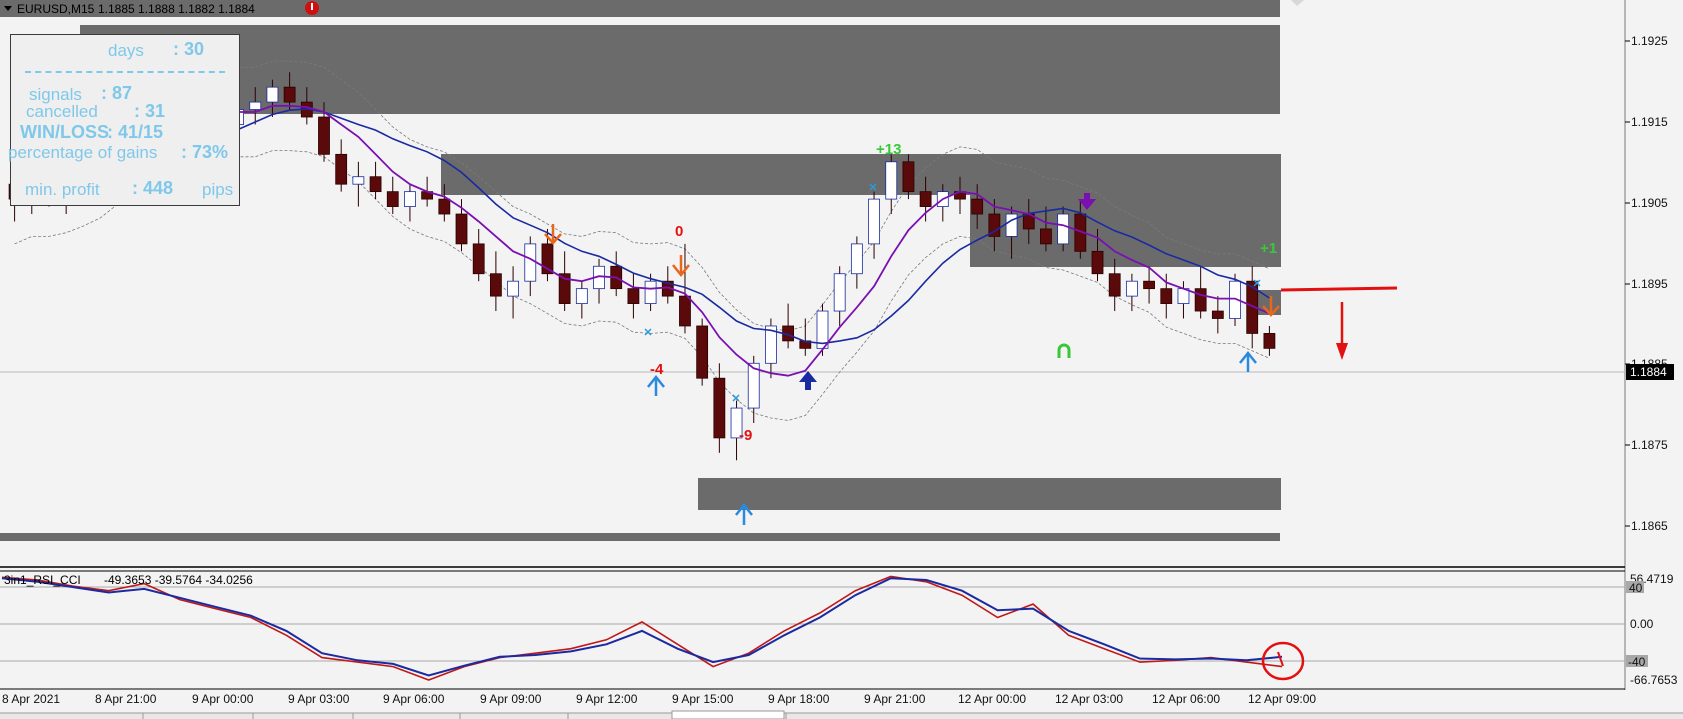 The image size is (1683, 719). Describe the element at coordinates (1642, 624) in the screenshot. I see `indicator-level-mid-label: 0.00` at that location.